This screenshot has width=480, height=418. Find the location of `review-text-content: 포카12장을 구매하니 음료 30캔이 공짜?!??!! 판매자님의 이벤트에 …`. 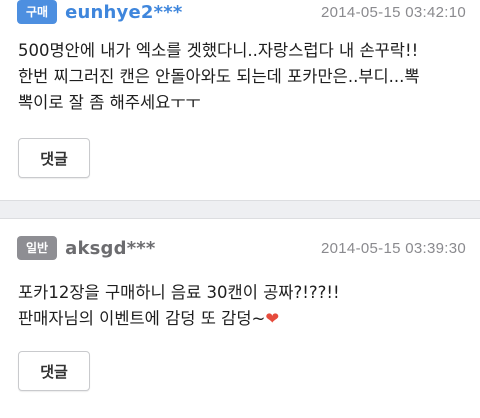

review-text-content: 포카12장을 구매하니 음료 30캔이 공짜?!??!! 판매자님의 이벤트에 … is located at coordinates (179, 305).